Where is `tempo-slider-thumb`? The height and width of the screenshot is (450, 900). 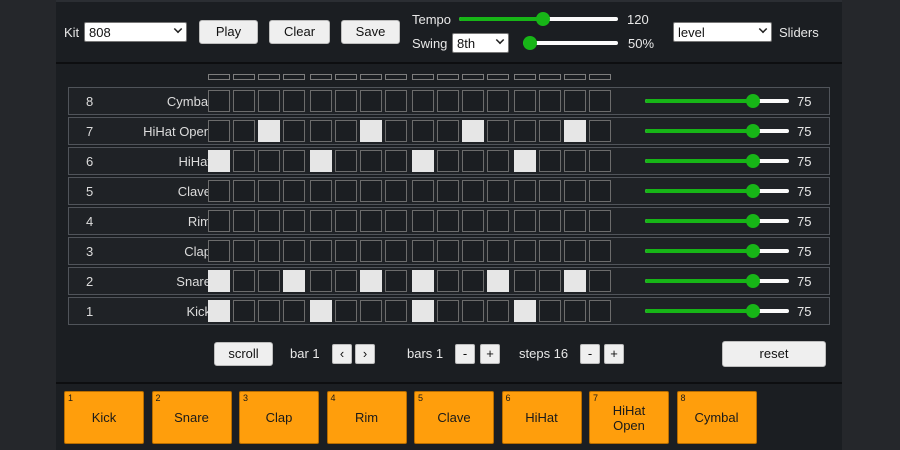 tempo-slider-thumb is located at coordinates (543, 19).